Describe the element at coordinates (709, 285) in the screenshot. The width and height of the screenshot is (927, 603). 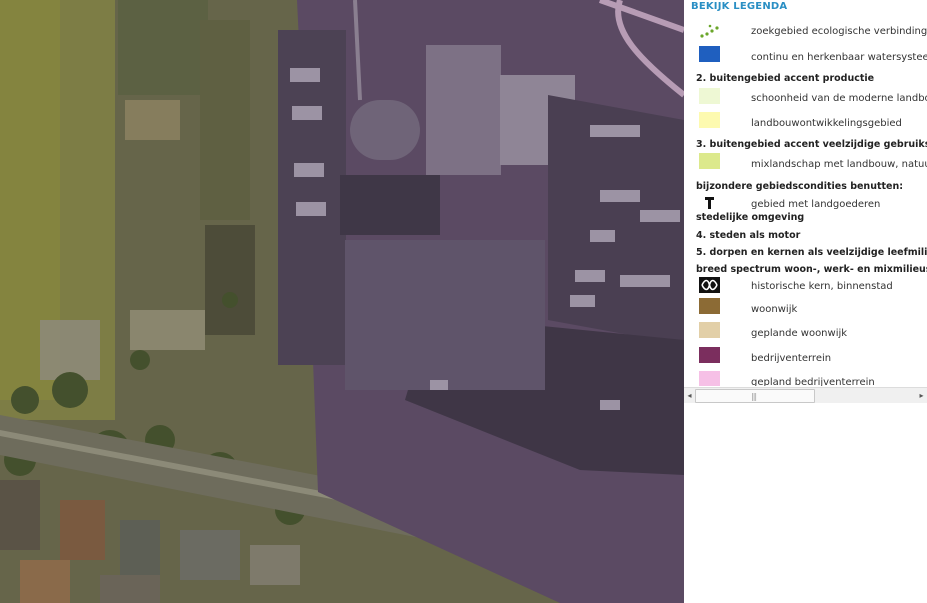
I see `historic-core-icon` at that location.